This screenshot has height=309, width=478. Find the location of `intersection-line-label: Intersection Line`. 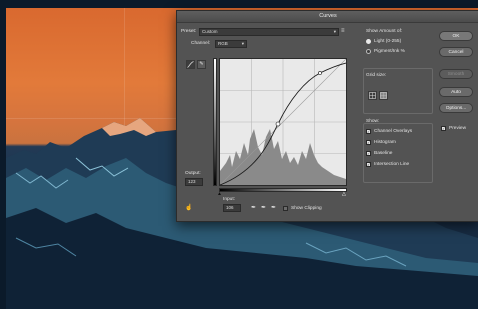

intersection-line-label: Intersection Line is located at coordinates (392, 164).